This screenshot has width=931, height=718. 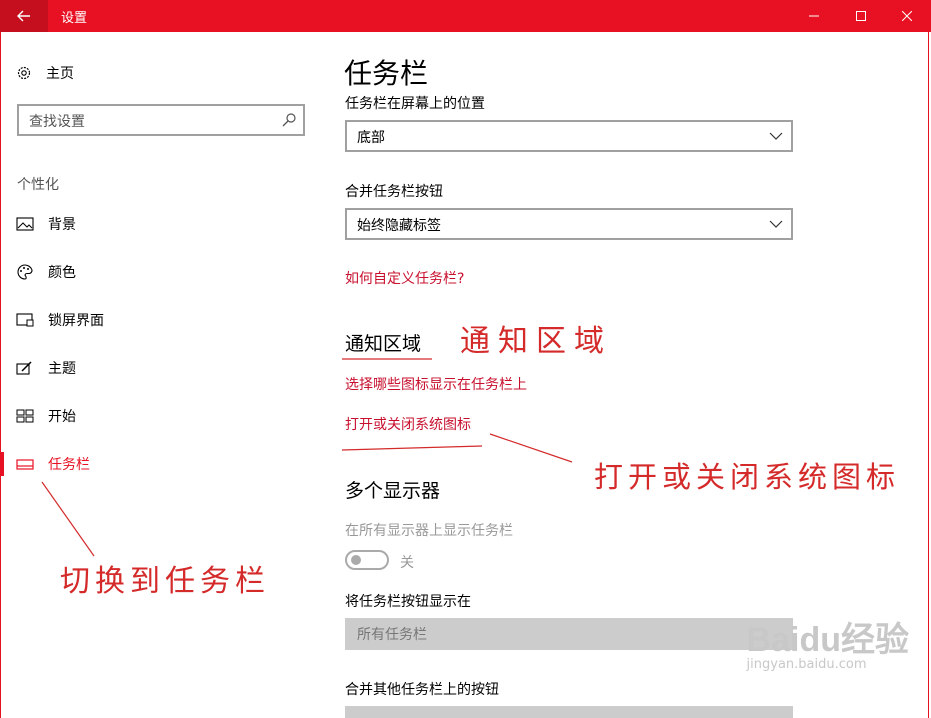 I want to click on watermark-brand: Baidu经验, so click(x=827, y=640).